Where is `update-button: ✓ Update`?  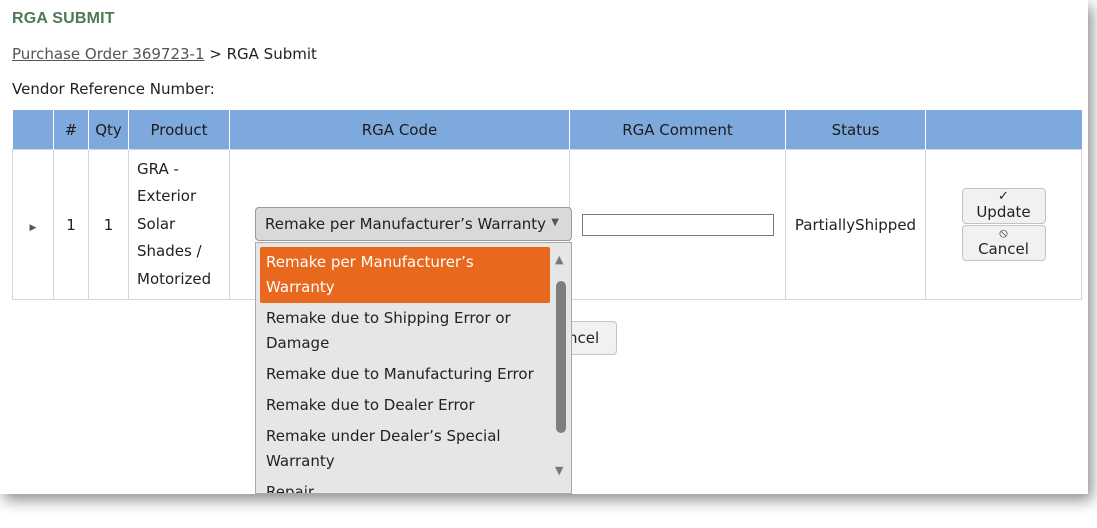 update-button: ✓ Update is located at coordinates (1003, 206).